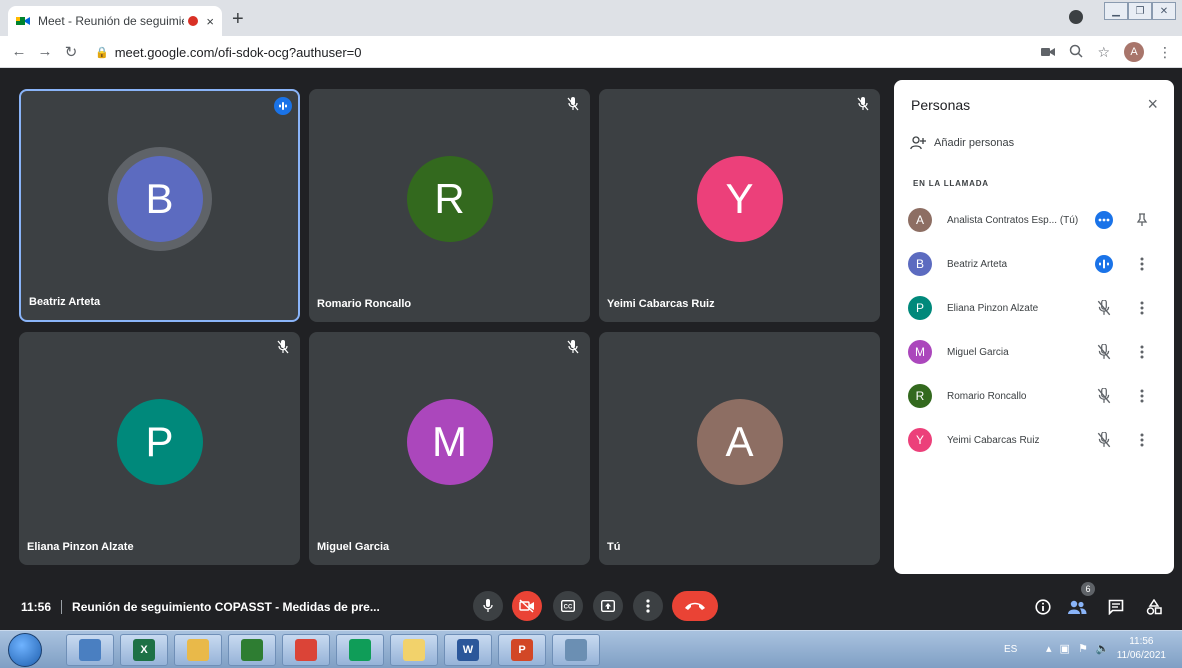  I want to click on zoom-icon, so click(1076, 52).